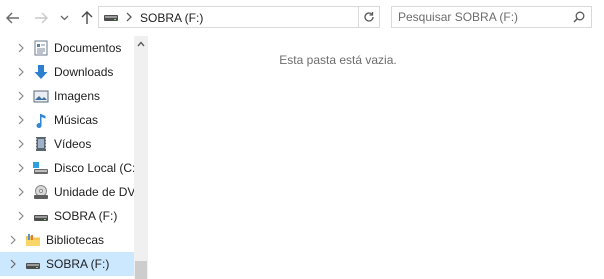  I want to click on local-disk-icon, so click(40, 168).